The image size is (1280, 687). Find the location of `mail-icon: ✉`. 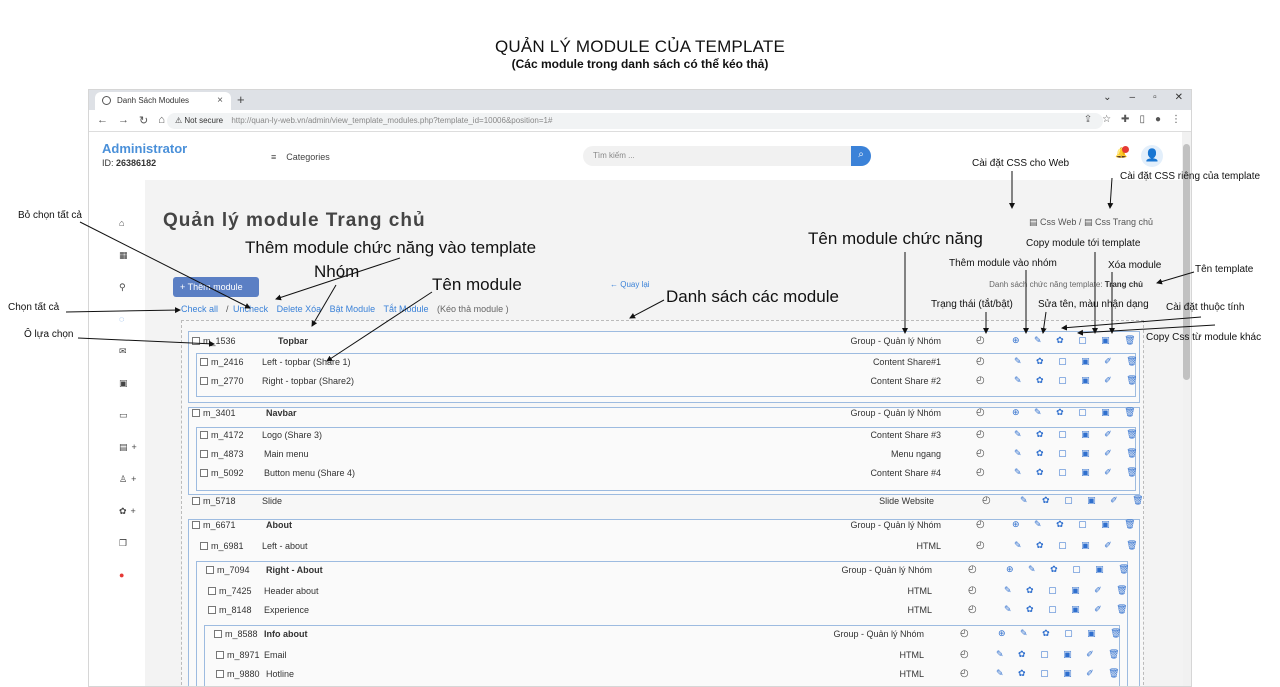

mail-icon: ✉ is located at coordinates (123, 351).